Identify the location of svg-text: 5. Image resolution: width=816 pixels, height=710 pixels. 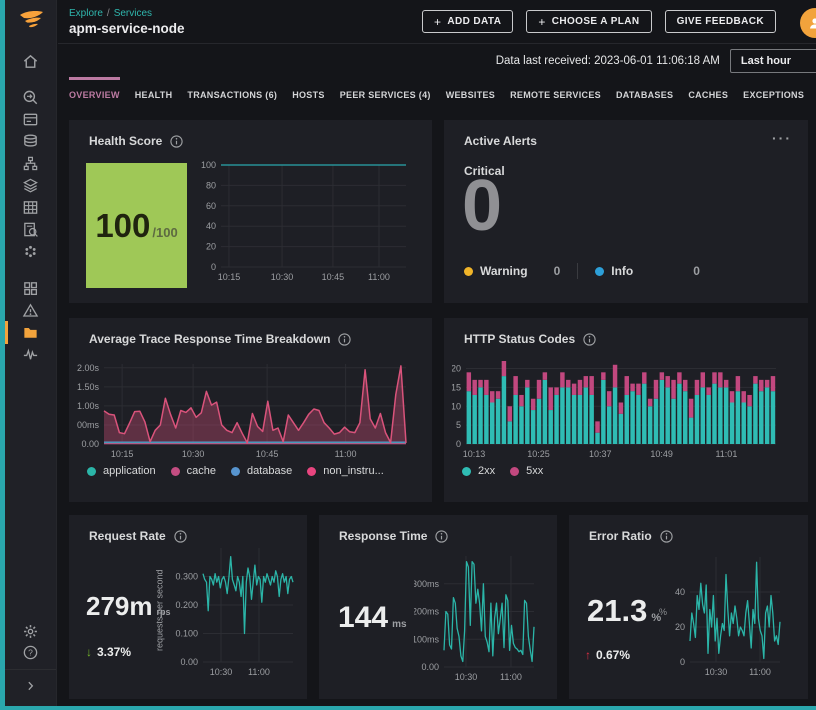
(458, 425).